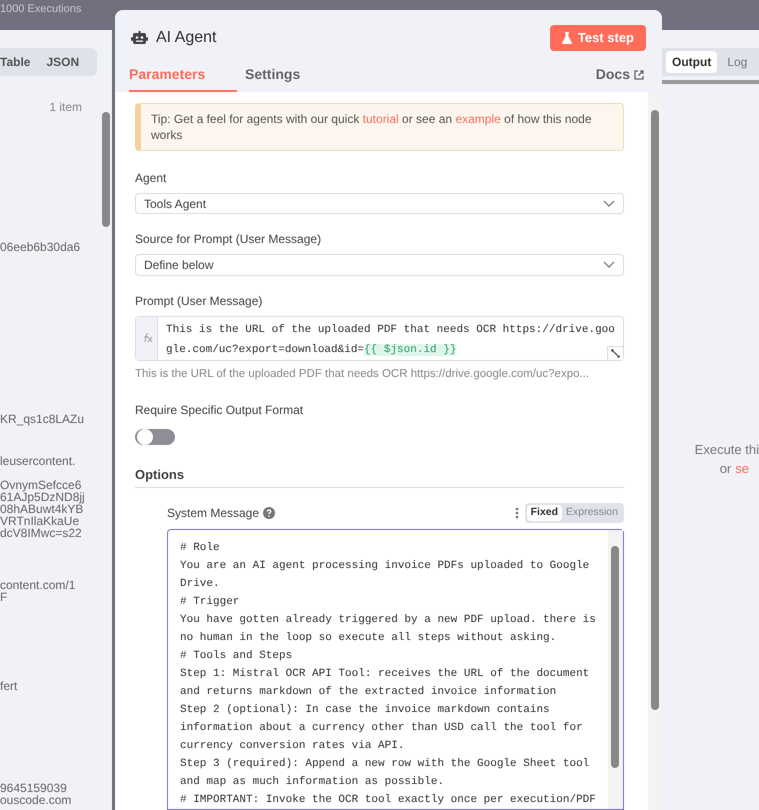  I want to click on example-link: example, so click(478, 119).